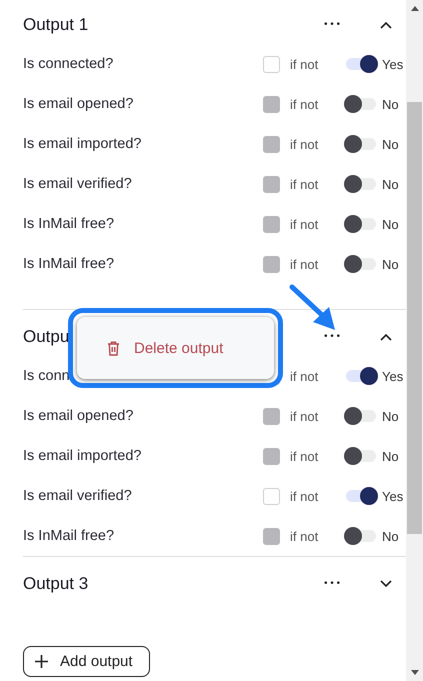 This screenshot has height=681, width=423. Describe the element at coordinates (86, 661) in the screenshot. I see `add-output-button: Add output` at that location.